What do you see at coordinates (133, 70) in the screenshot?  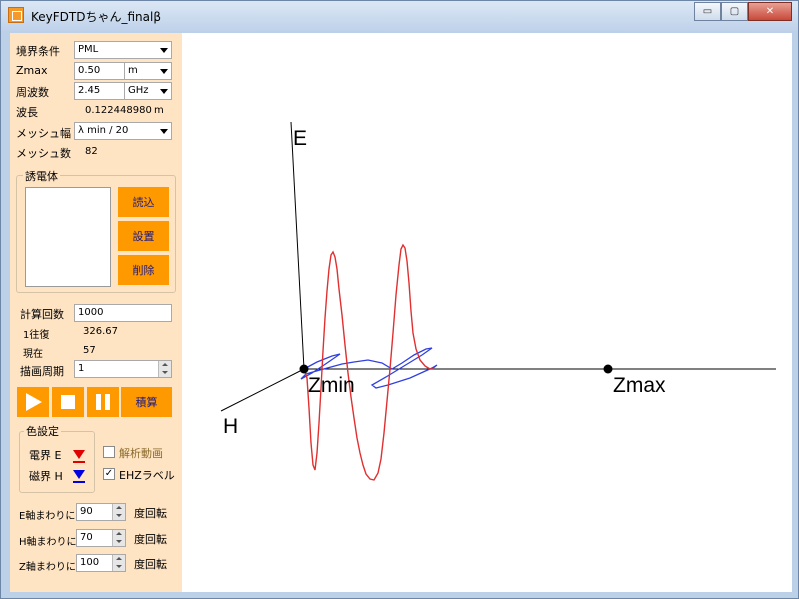 I see `zmax-unit: m` at bounding box center [133, 70].